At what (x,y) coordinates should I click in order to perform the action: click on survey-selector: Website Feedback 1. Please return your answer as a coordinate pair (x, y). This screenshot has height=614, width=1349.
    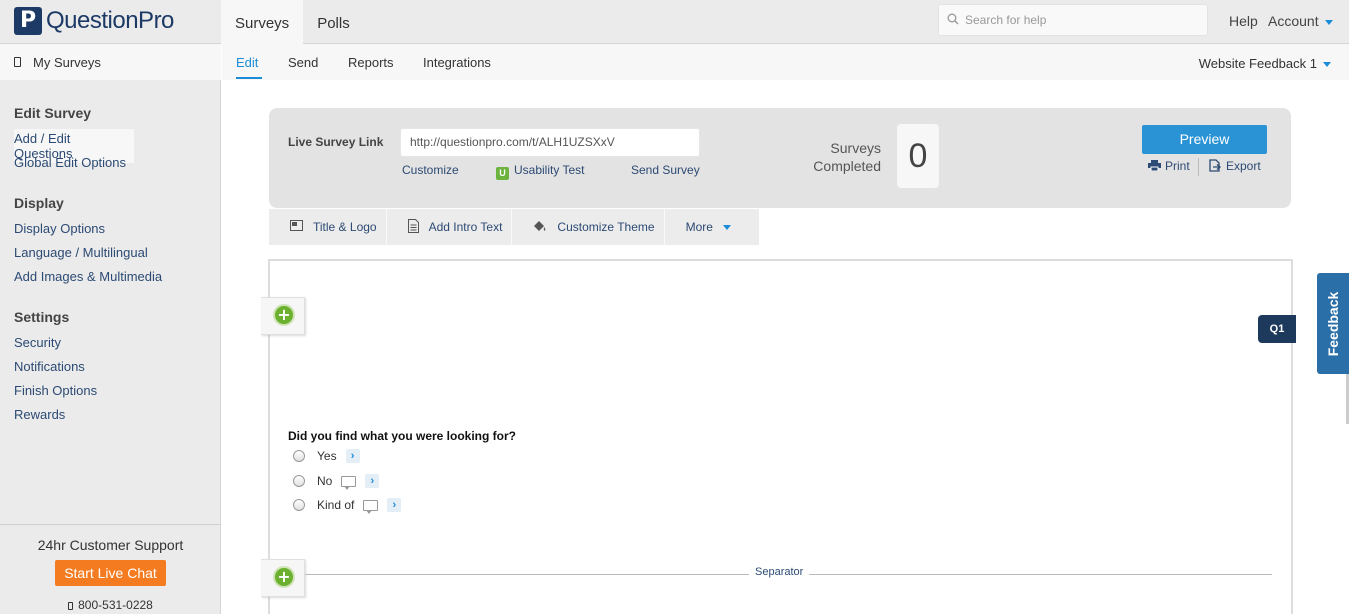
    Looking at the image, I should click on (1265, 63).